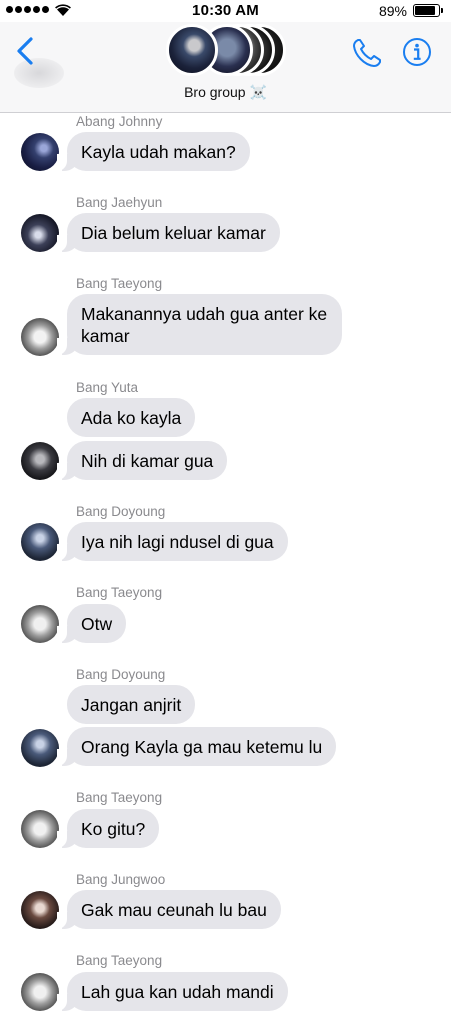 The height and width of the screenshot is (1024, 451). What do you see at coordinates (199, 324) in the screenshot?
I see `message-bubble: Makanannya udah gua anter ke kamar` at bounding box center [199, 324].